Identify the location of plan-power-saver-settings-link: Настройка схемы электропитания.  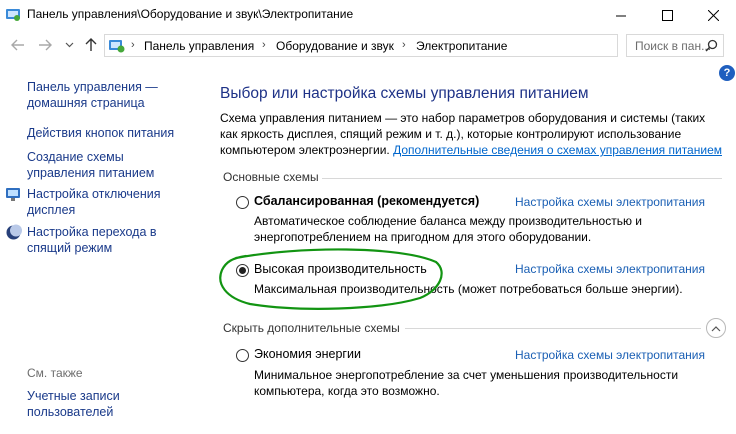
(610, 355).